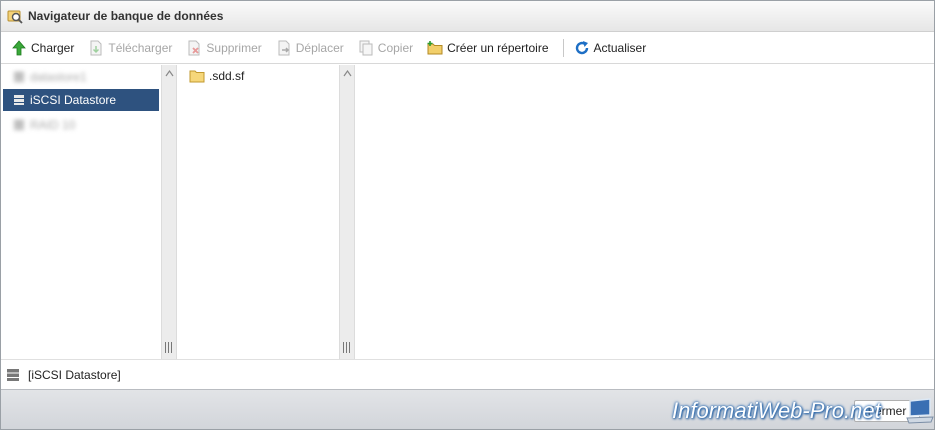 This screenshot has width=935, height=430. I want to click on datastore-item-selected: iSCSI Datastore, so click(81, 100).